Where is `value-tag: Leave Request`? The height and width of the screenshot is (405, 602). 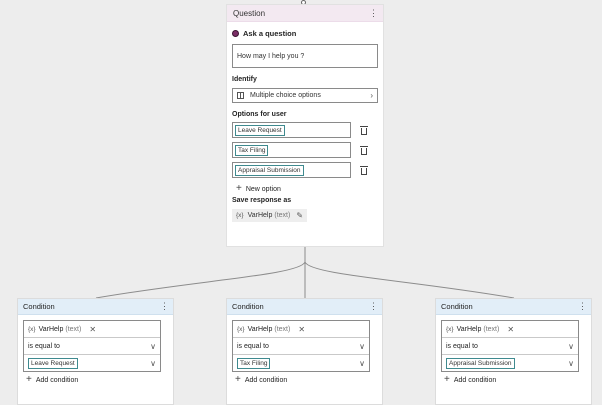 value-tag: Leave Request is located at coordinates (53, 363).